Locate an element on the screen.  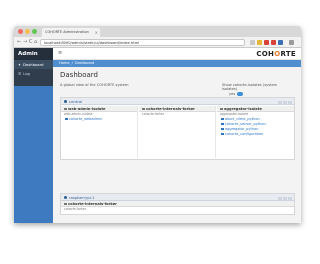
back-icon: ← is located at coordinates (19, 42).